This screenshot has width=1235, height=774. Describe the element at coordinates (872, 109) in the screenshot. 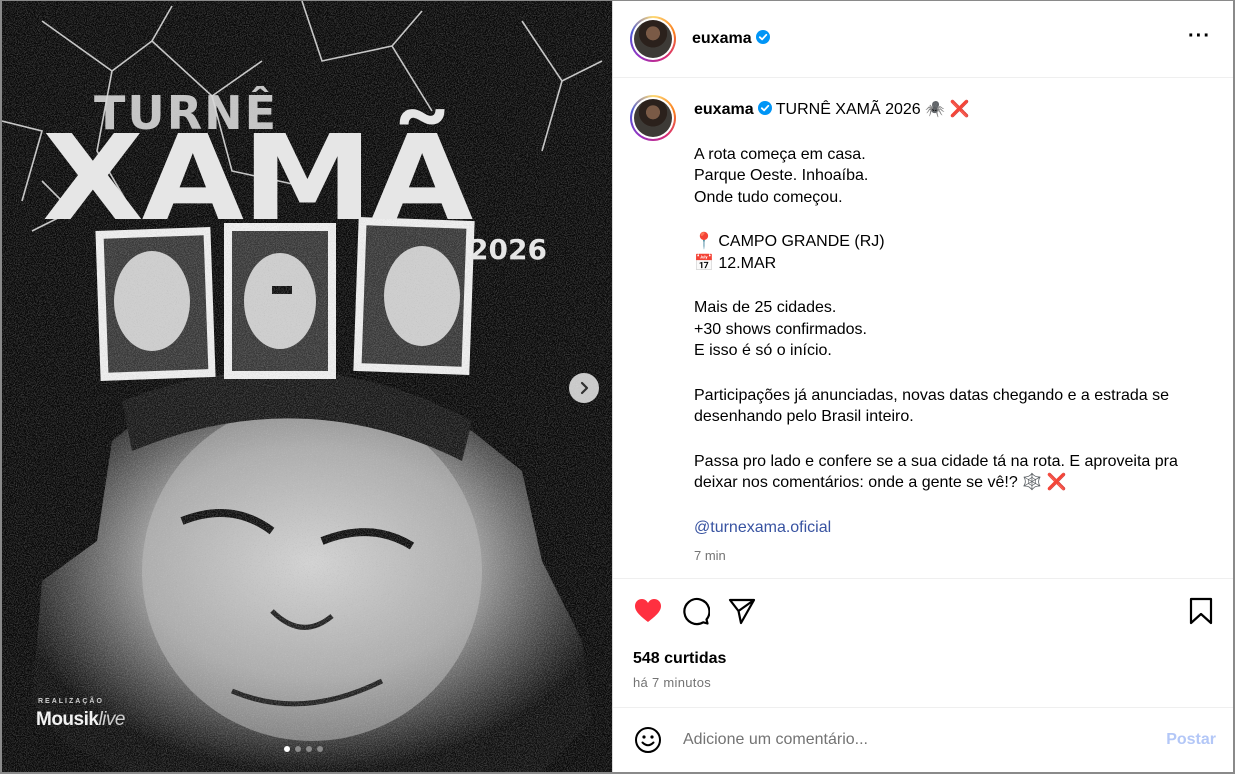

I see `caption-title: TURNÊ XAMÃ 2026 🕷️ ❌` at that location.